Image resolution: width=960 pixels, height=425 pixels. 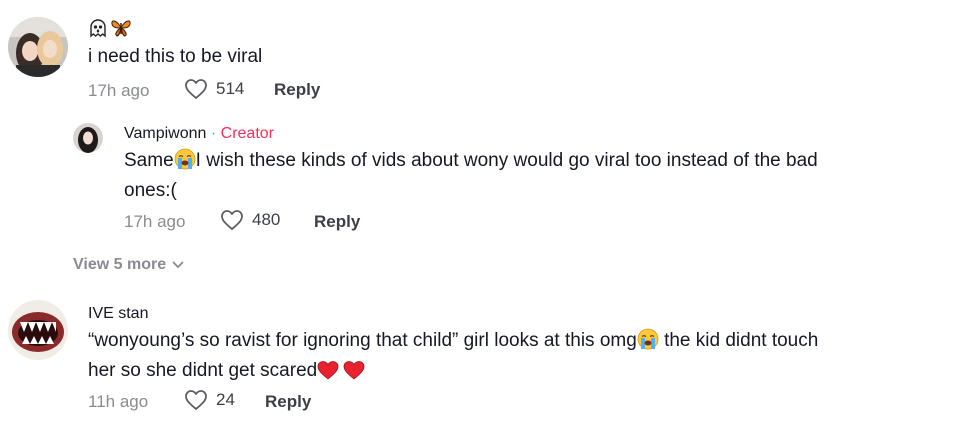 What do you see at coordinates (149, 160) in the screenshot?
I see `reply-text-start: Same` at bounding box center [149, 160].